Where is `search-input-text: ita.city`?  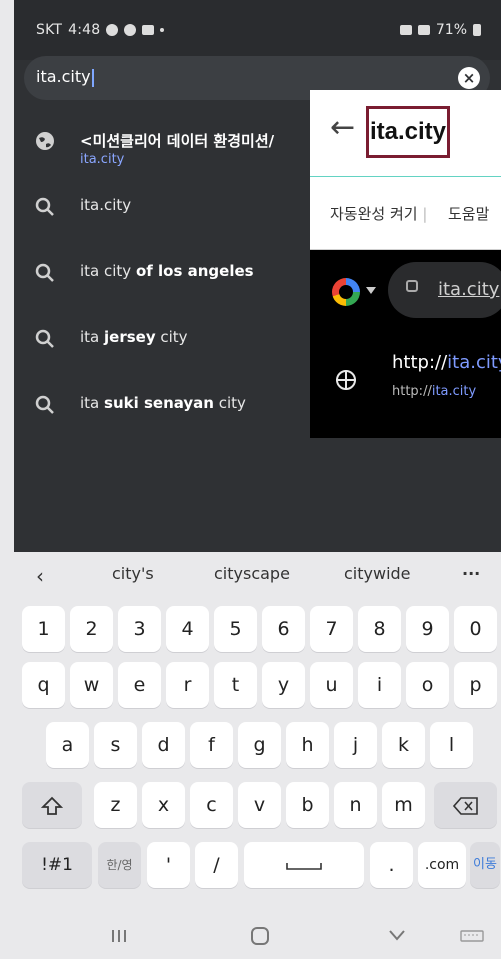
search-input-text: ita.city is located at coordinates (63, 76).